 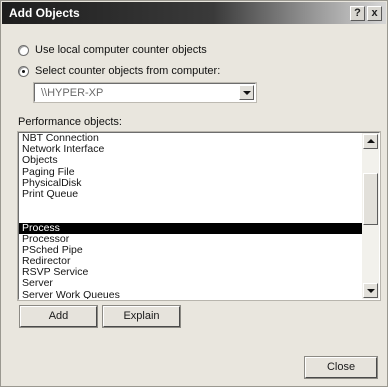 I want to click on chevron-up-icon, so click(x=371, y=141).